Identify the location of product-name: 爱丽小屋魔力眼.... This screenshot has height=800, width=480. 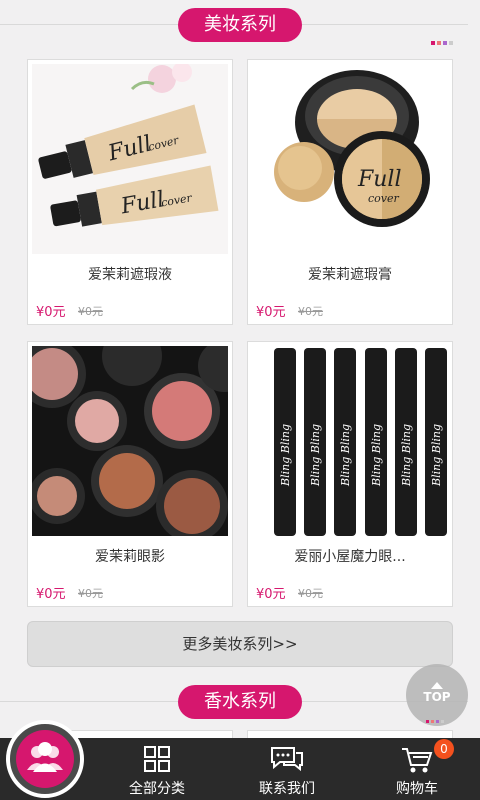
(350, 556).